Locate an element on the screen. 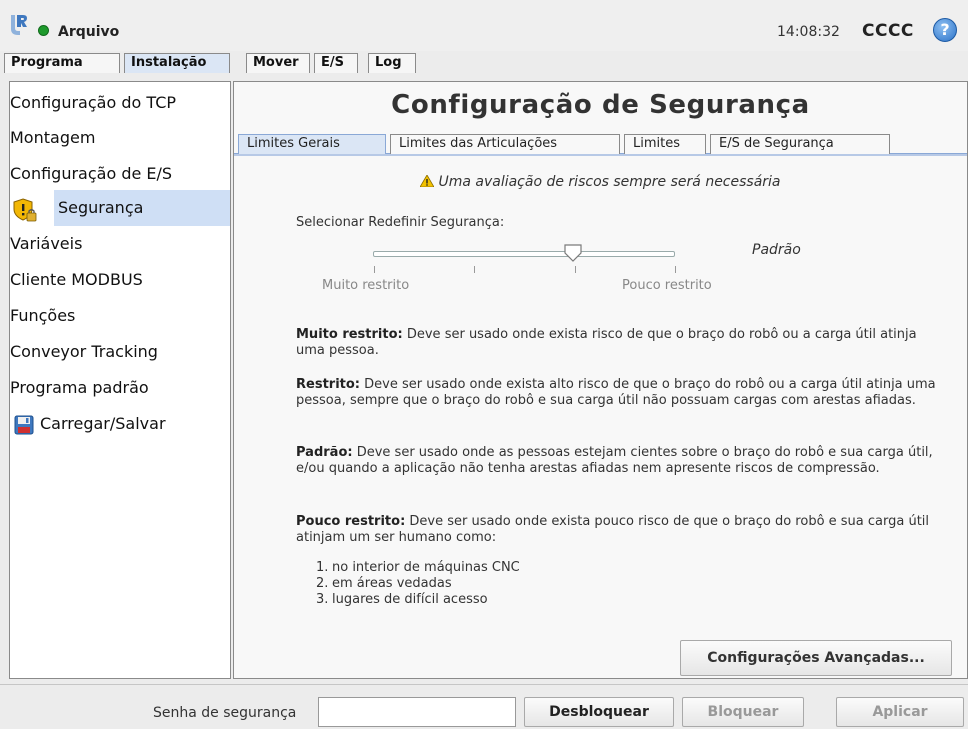  safety-password-label: Senha de segurança is located at coordinates (225, 713).